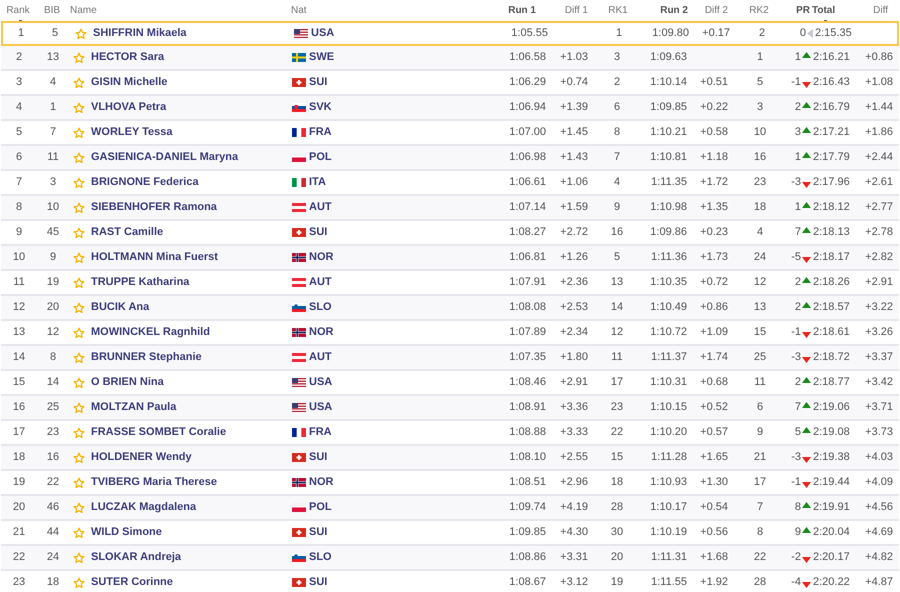 Image resolution: width=900 pixels, height=592 pixels. Describe the element at coordinates (158, 432) in the screenshot. I see `athlete-name: FRASSE SOMBET Coralie` at that location.